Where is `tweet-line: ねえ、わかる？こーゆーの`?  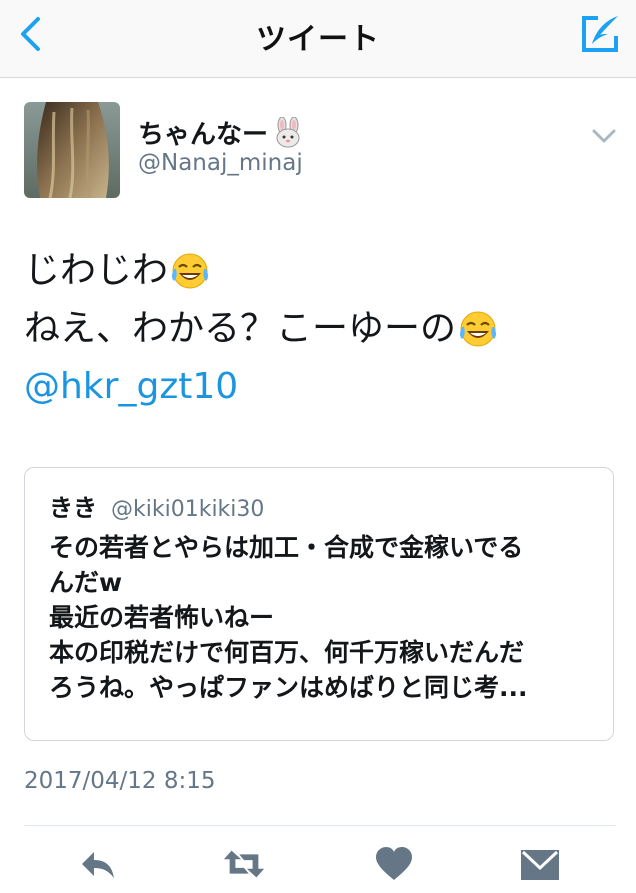
tweet-line: ねえ、わかる？こーゆーの is located at coordinates (319, 329).